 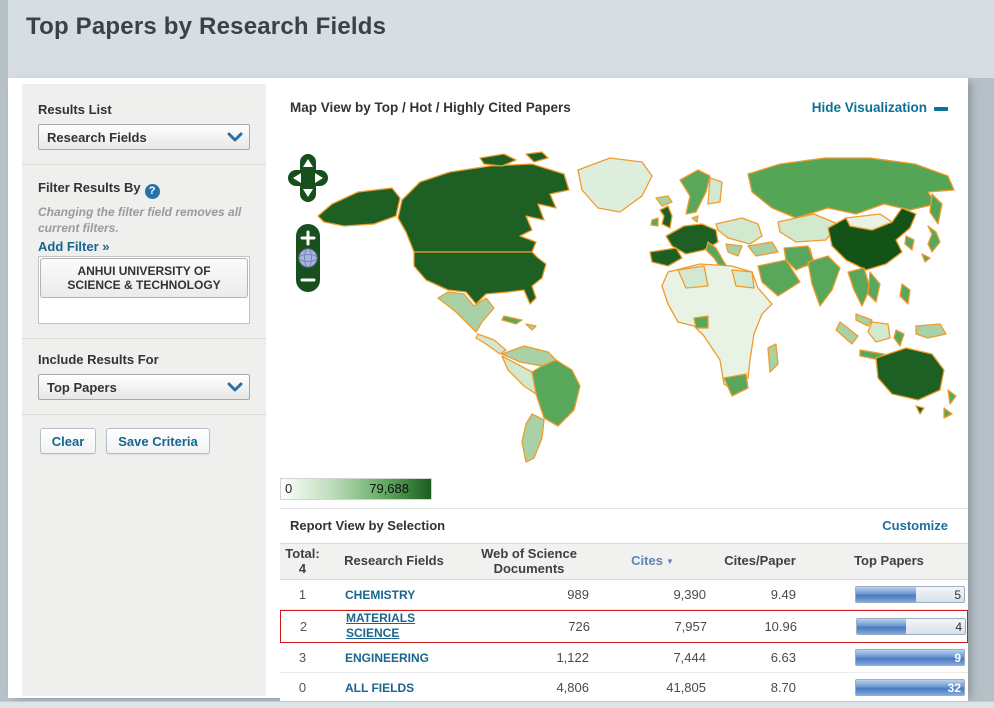 What do you see at coordinates (368, 525) in the screenshot?
I see `report-view-title: Report View by Selection` at bounding box center [368, 525].